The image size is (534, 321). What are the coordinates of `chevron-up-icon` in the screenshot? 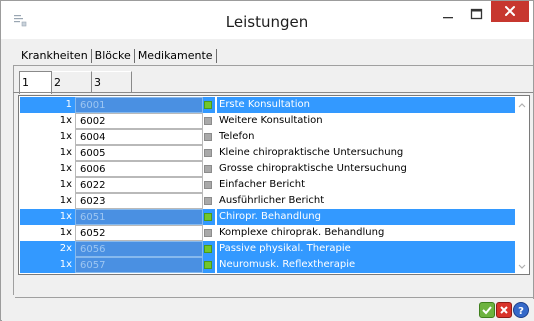 It's located at (522, 105).